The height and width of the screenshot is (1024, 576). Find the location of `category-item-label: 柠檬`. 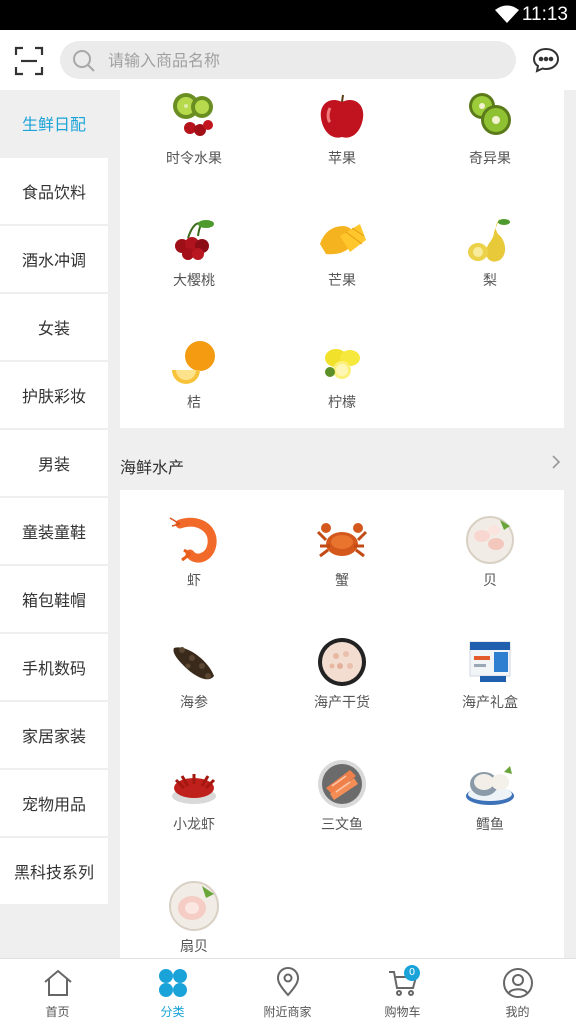

category-item-label: 柠檬 is located at coordinates (342, 403).